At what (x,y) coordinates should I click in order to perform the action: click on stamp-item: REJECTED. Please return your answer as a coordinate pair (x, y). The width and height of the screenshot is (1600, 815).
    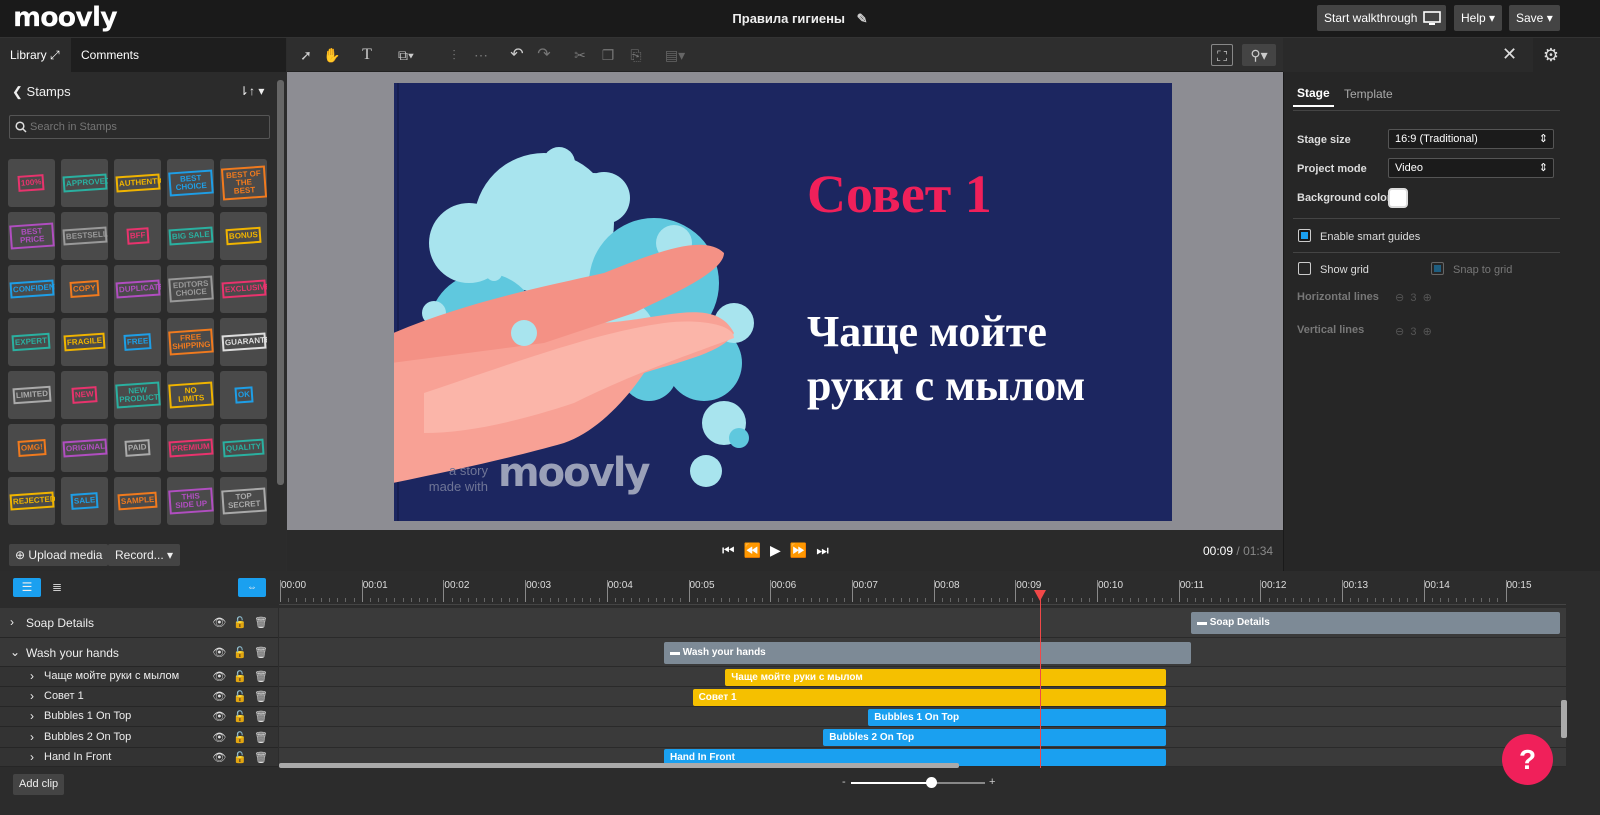
    Looking at the image, I should click on (31, 501).